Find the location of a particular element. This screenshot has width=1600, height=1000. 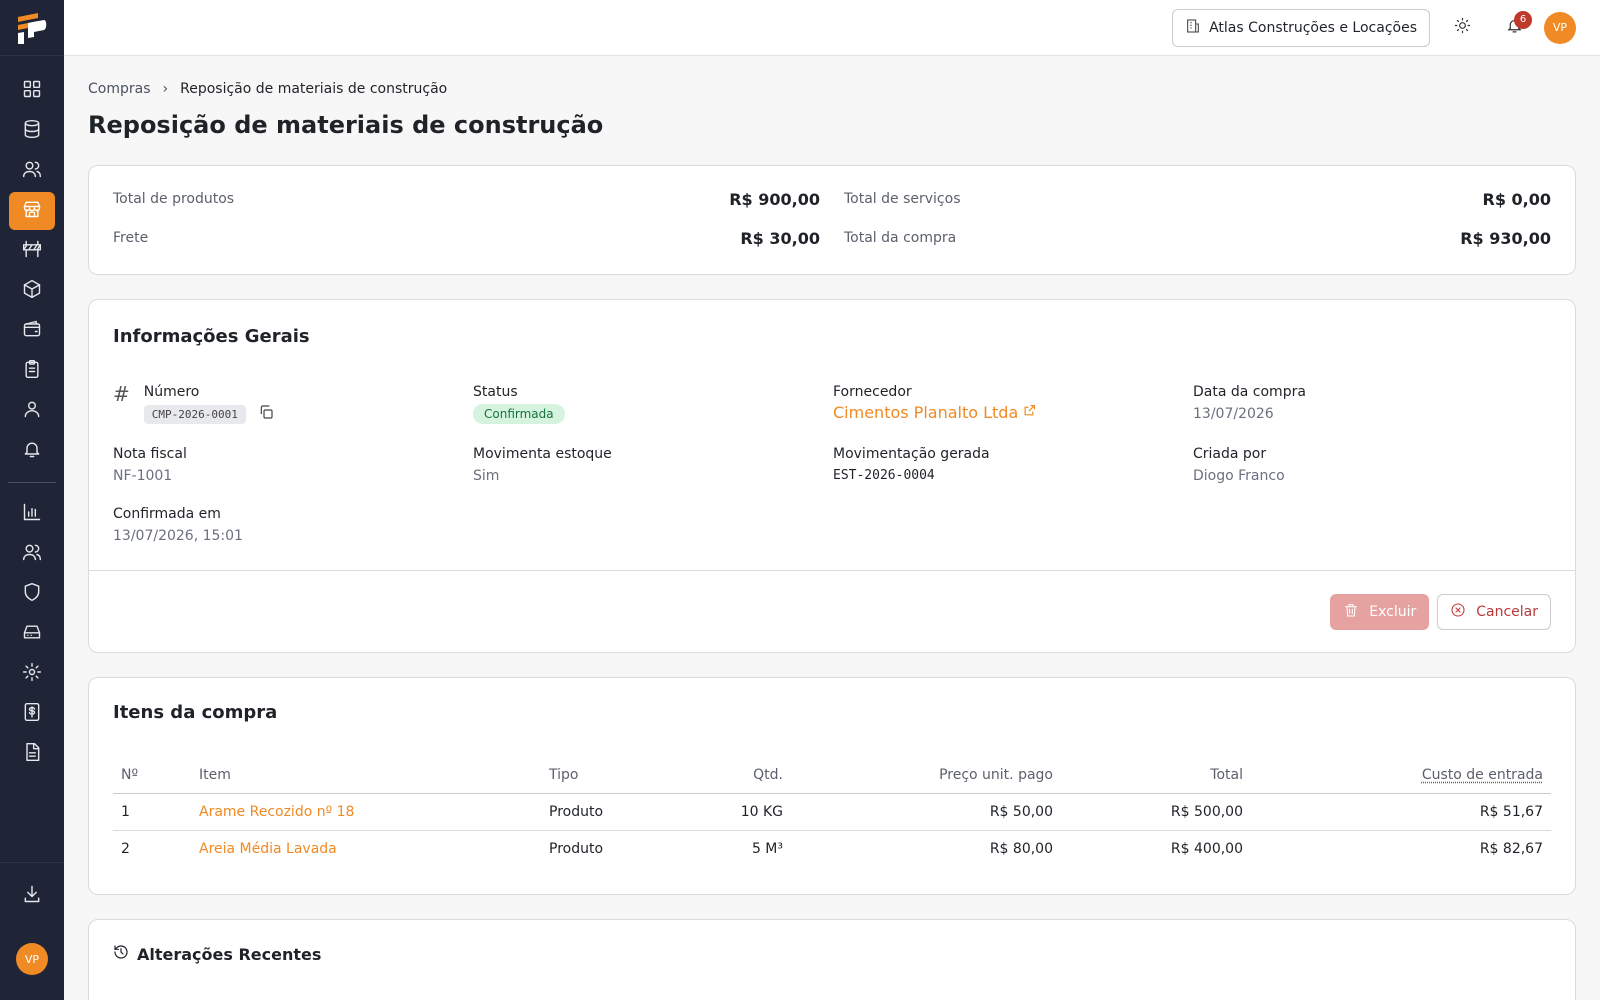

cell-qtd: 10 KG is located at coordinates (741, 811).